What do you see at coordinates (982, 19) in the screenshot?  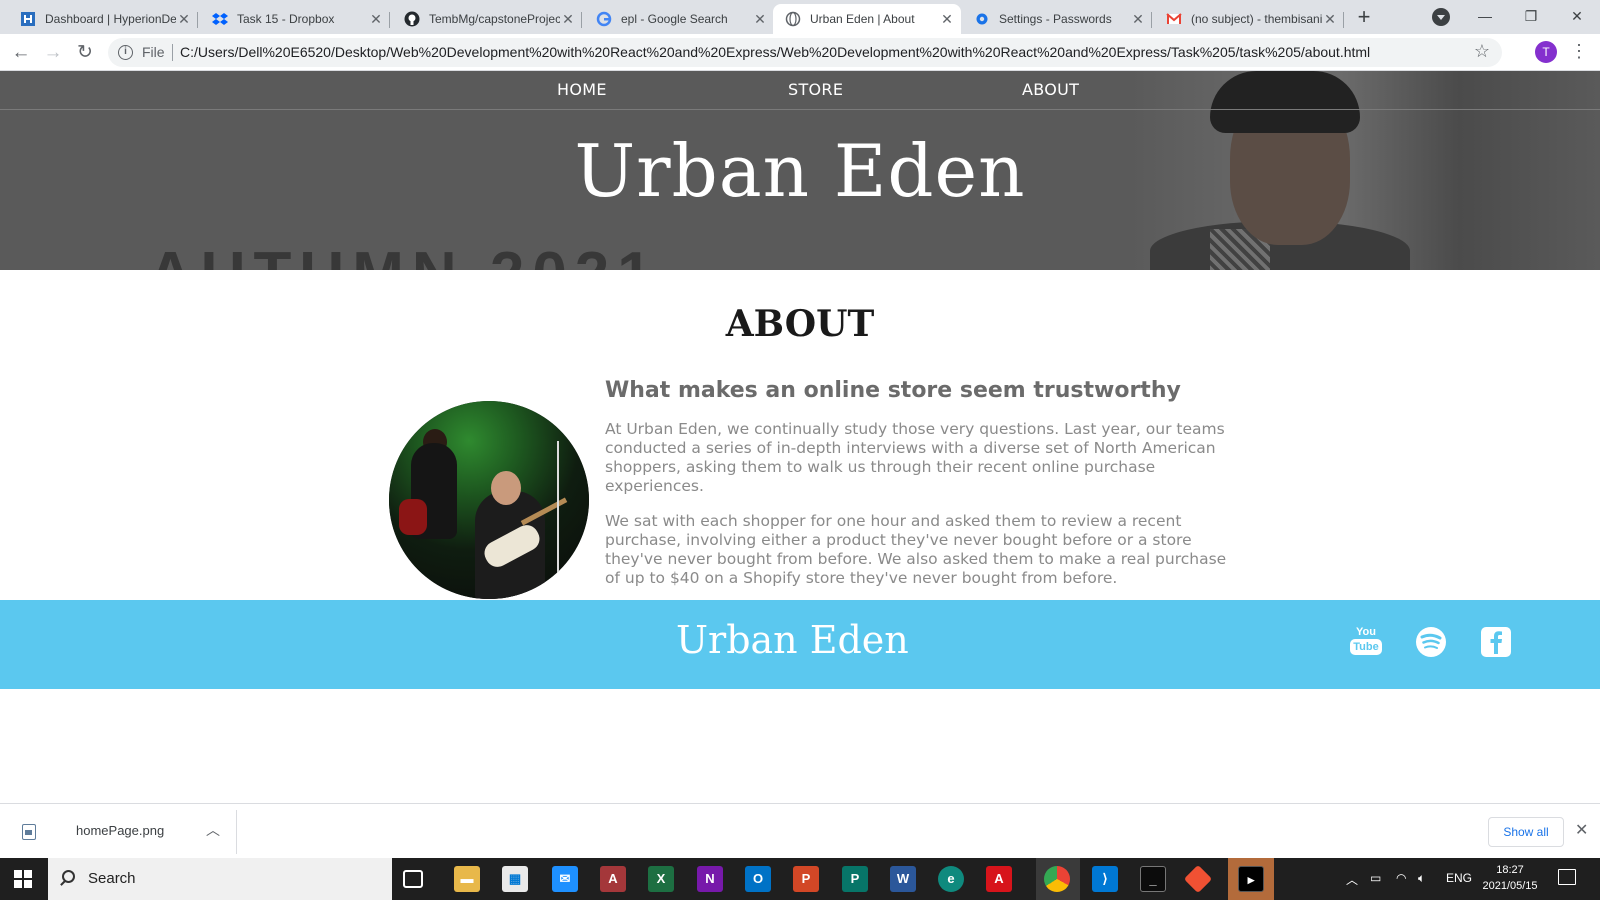 I see `gear-icon` at bounding box center [982, 19].